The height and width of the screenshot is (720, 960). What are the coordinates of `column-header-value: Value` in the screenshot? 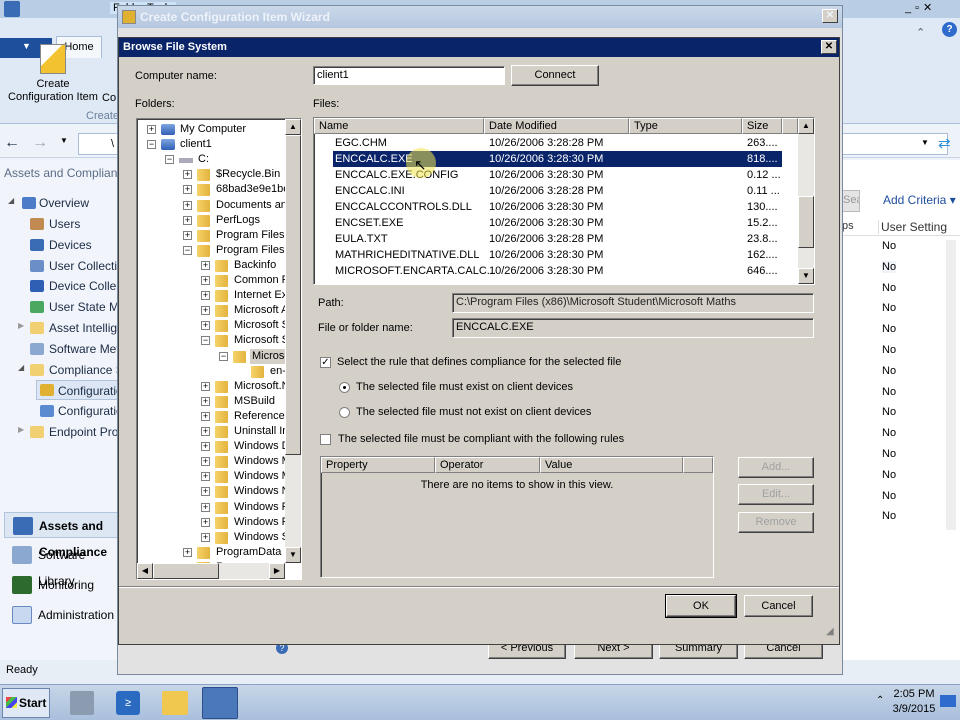 It's located at (611, 465).